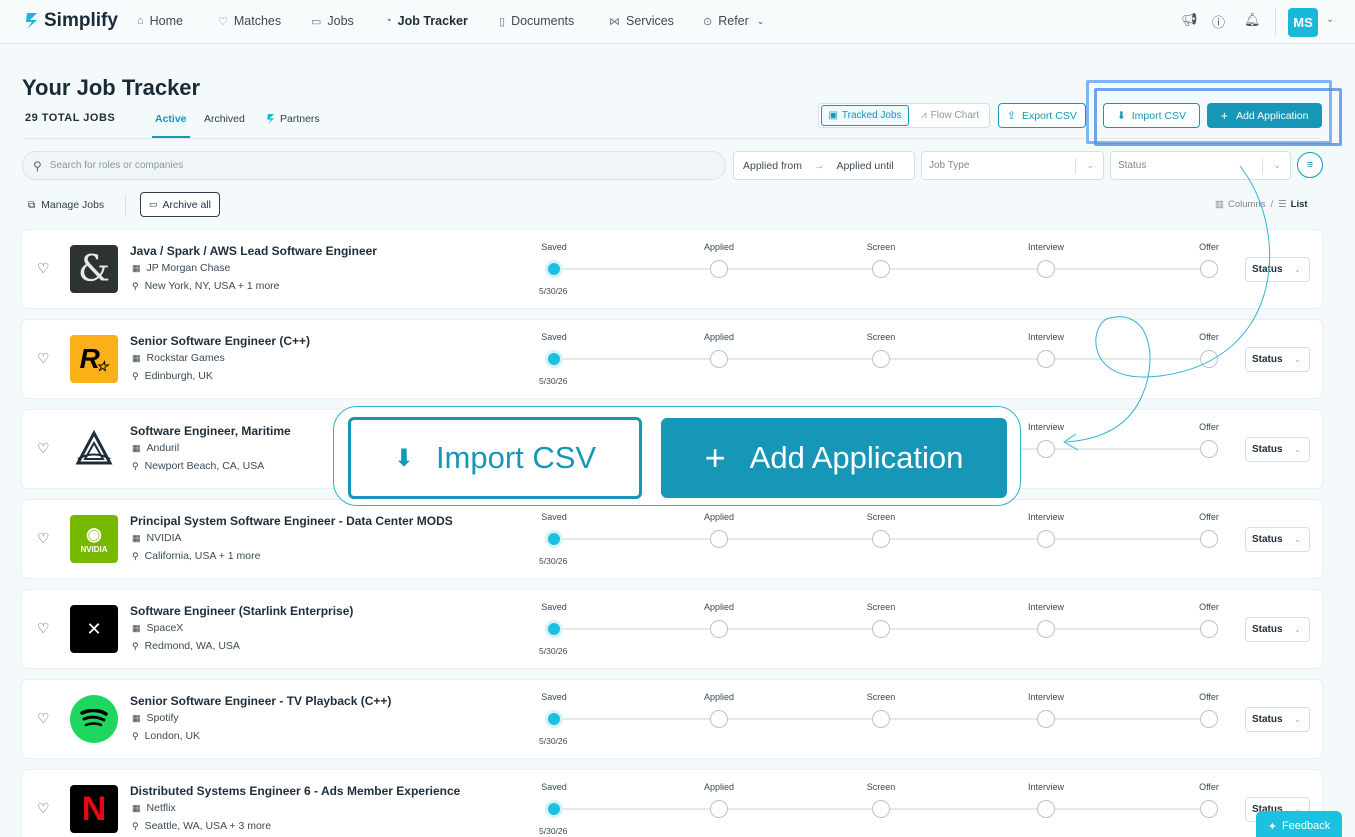 The height and width of the screenshot is (837, 1355). I want to click on feedback-button: ✦ Feedback, so click(1299, 824).